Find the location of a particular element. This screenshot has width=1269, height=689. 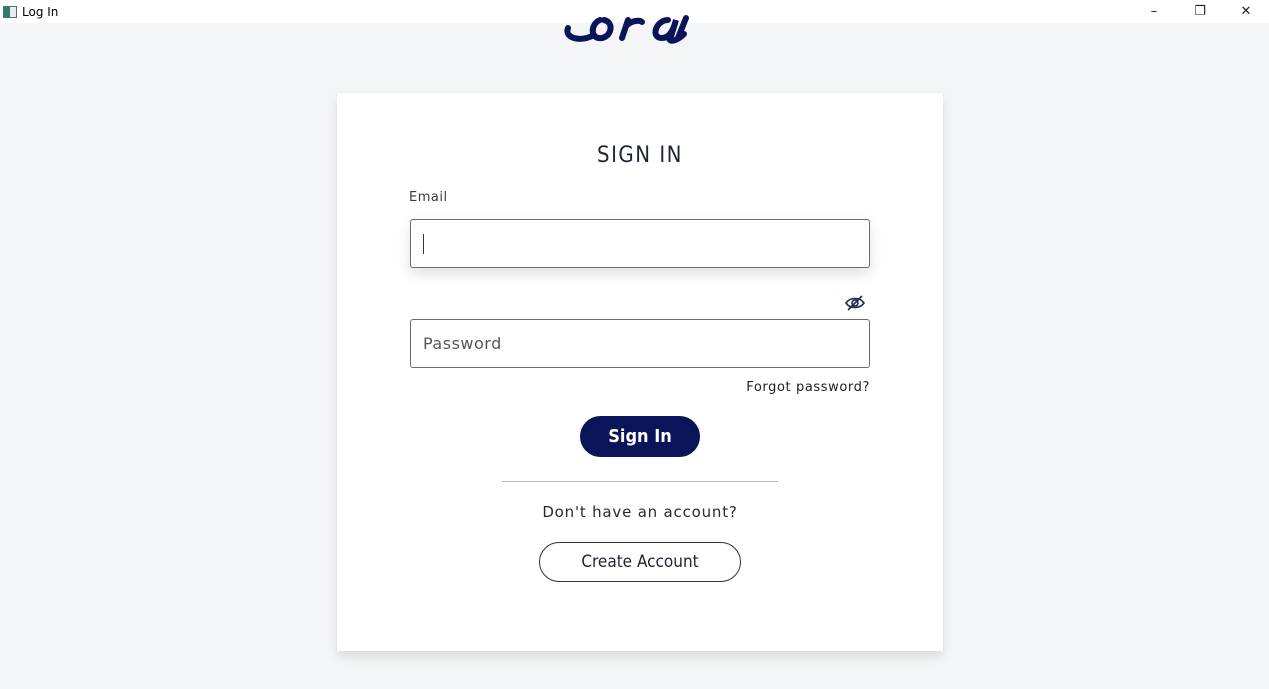

close-button: ✕ is located at coordinates (1246, 11).